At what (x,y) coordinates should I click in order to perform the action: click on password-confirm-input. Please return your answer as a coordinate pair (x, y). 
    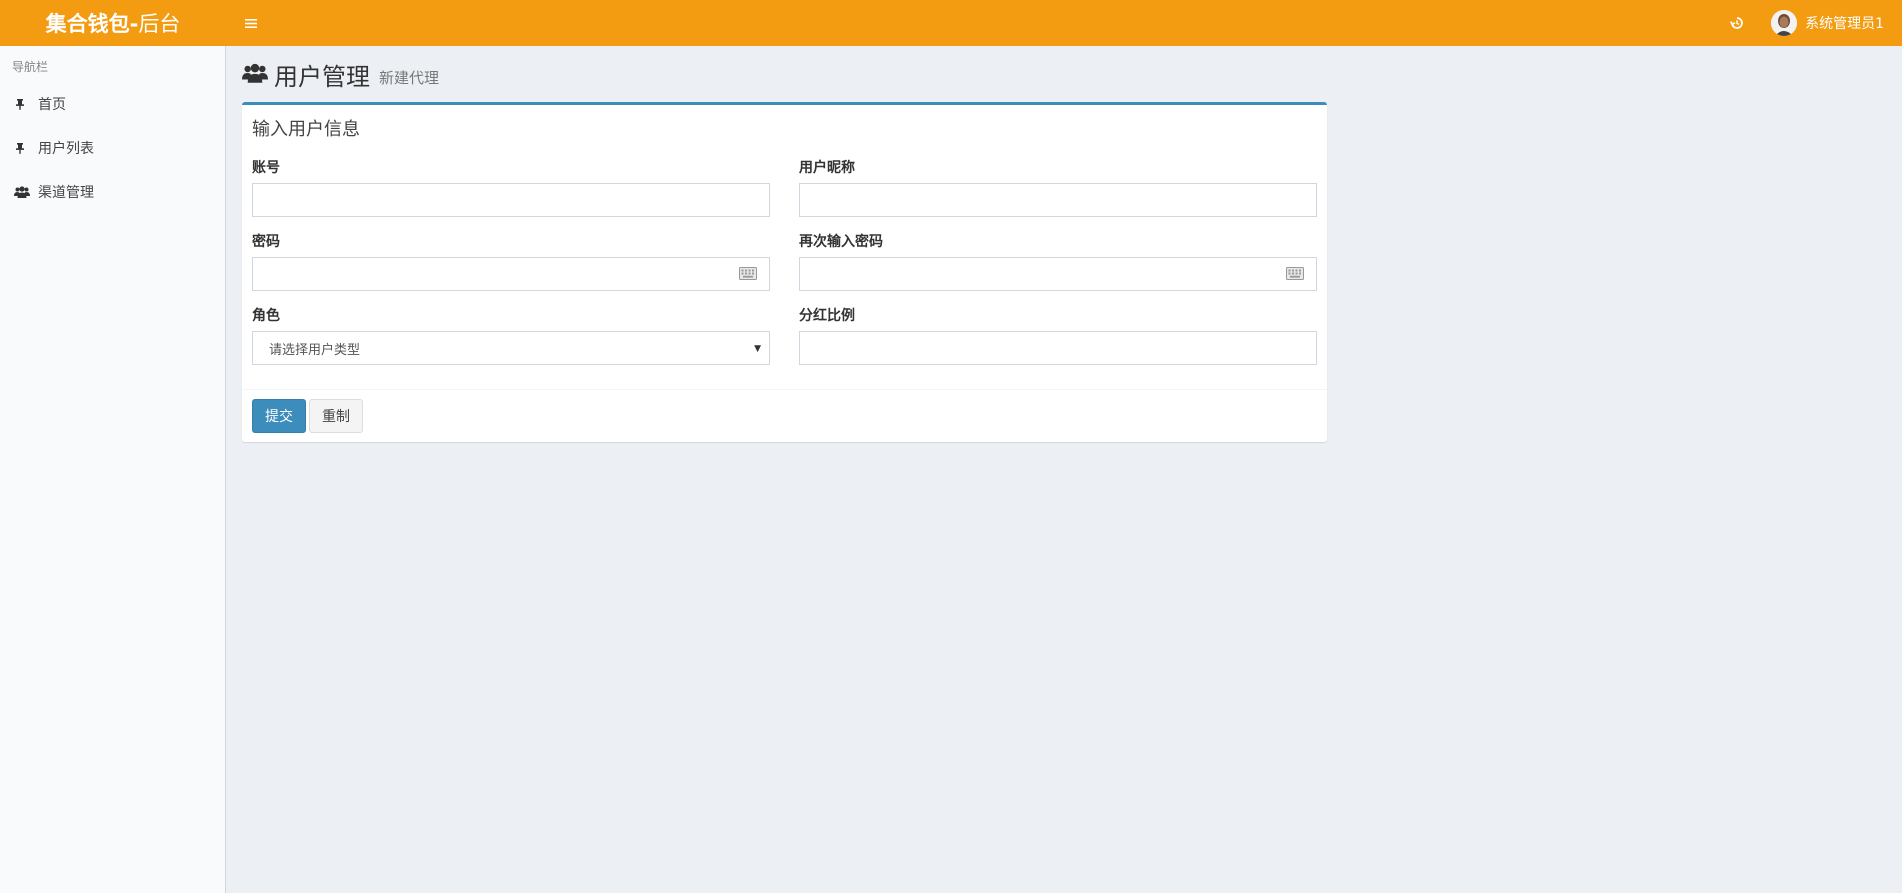
    Looking at the image, I should click on (1058, 274).